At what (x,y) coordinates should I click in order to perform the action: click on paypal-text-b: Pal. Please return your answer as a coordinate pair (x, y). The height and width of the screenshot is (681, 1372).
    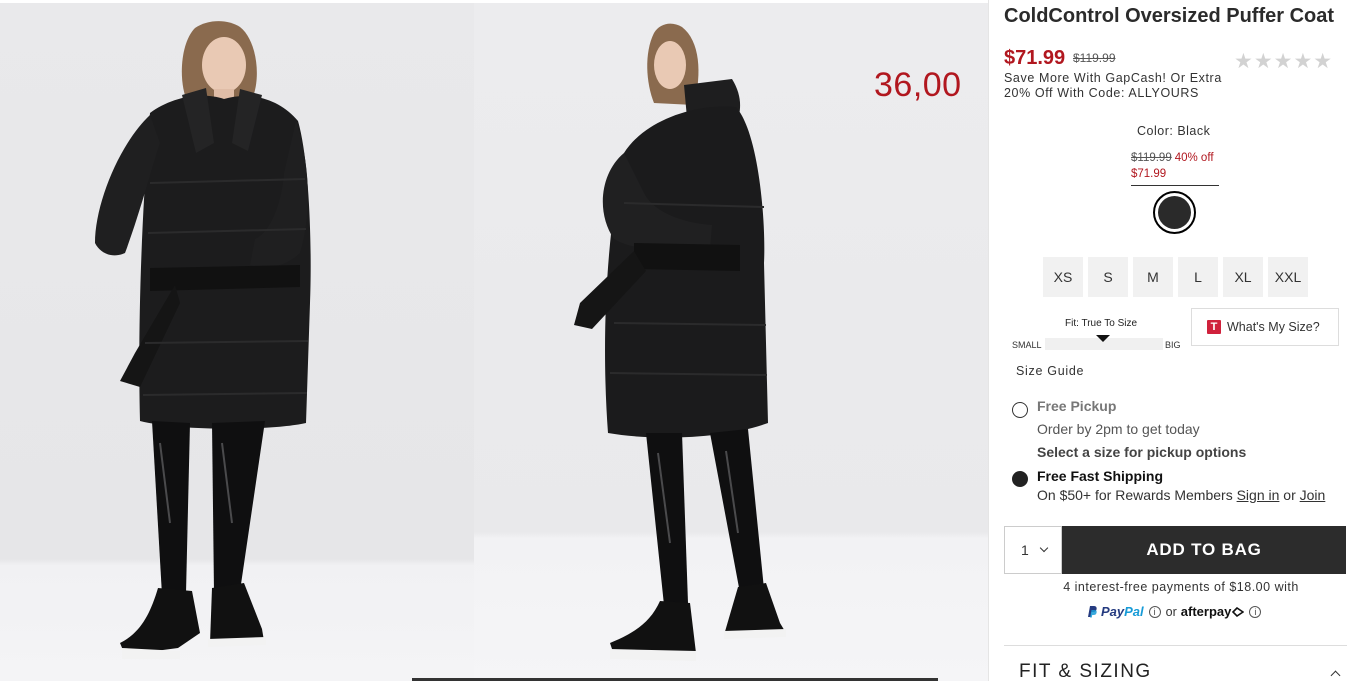
    Looking at the image, I should click on (1134, 611).